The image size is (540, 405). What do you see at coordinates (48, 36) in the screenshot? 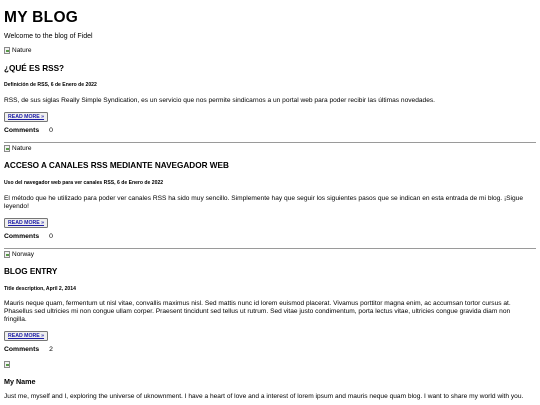
I see `welcome-text: Welcome to the blog of Fidel` at bounding box center [48, 36].